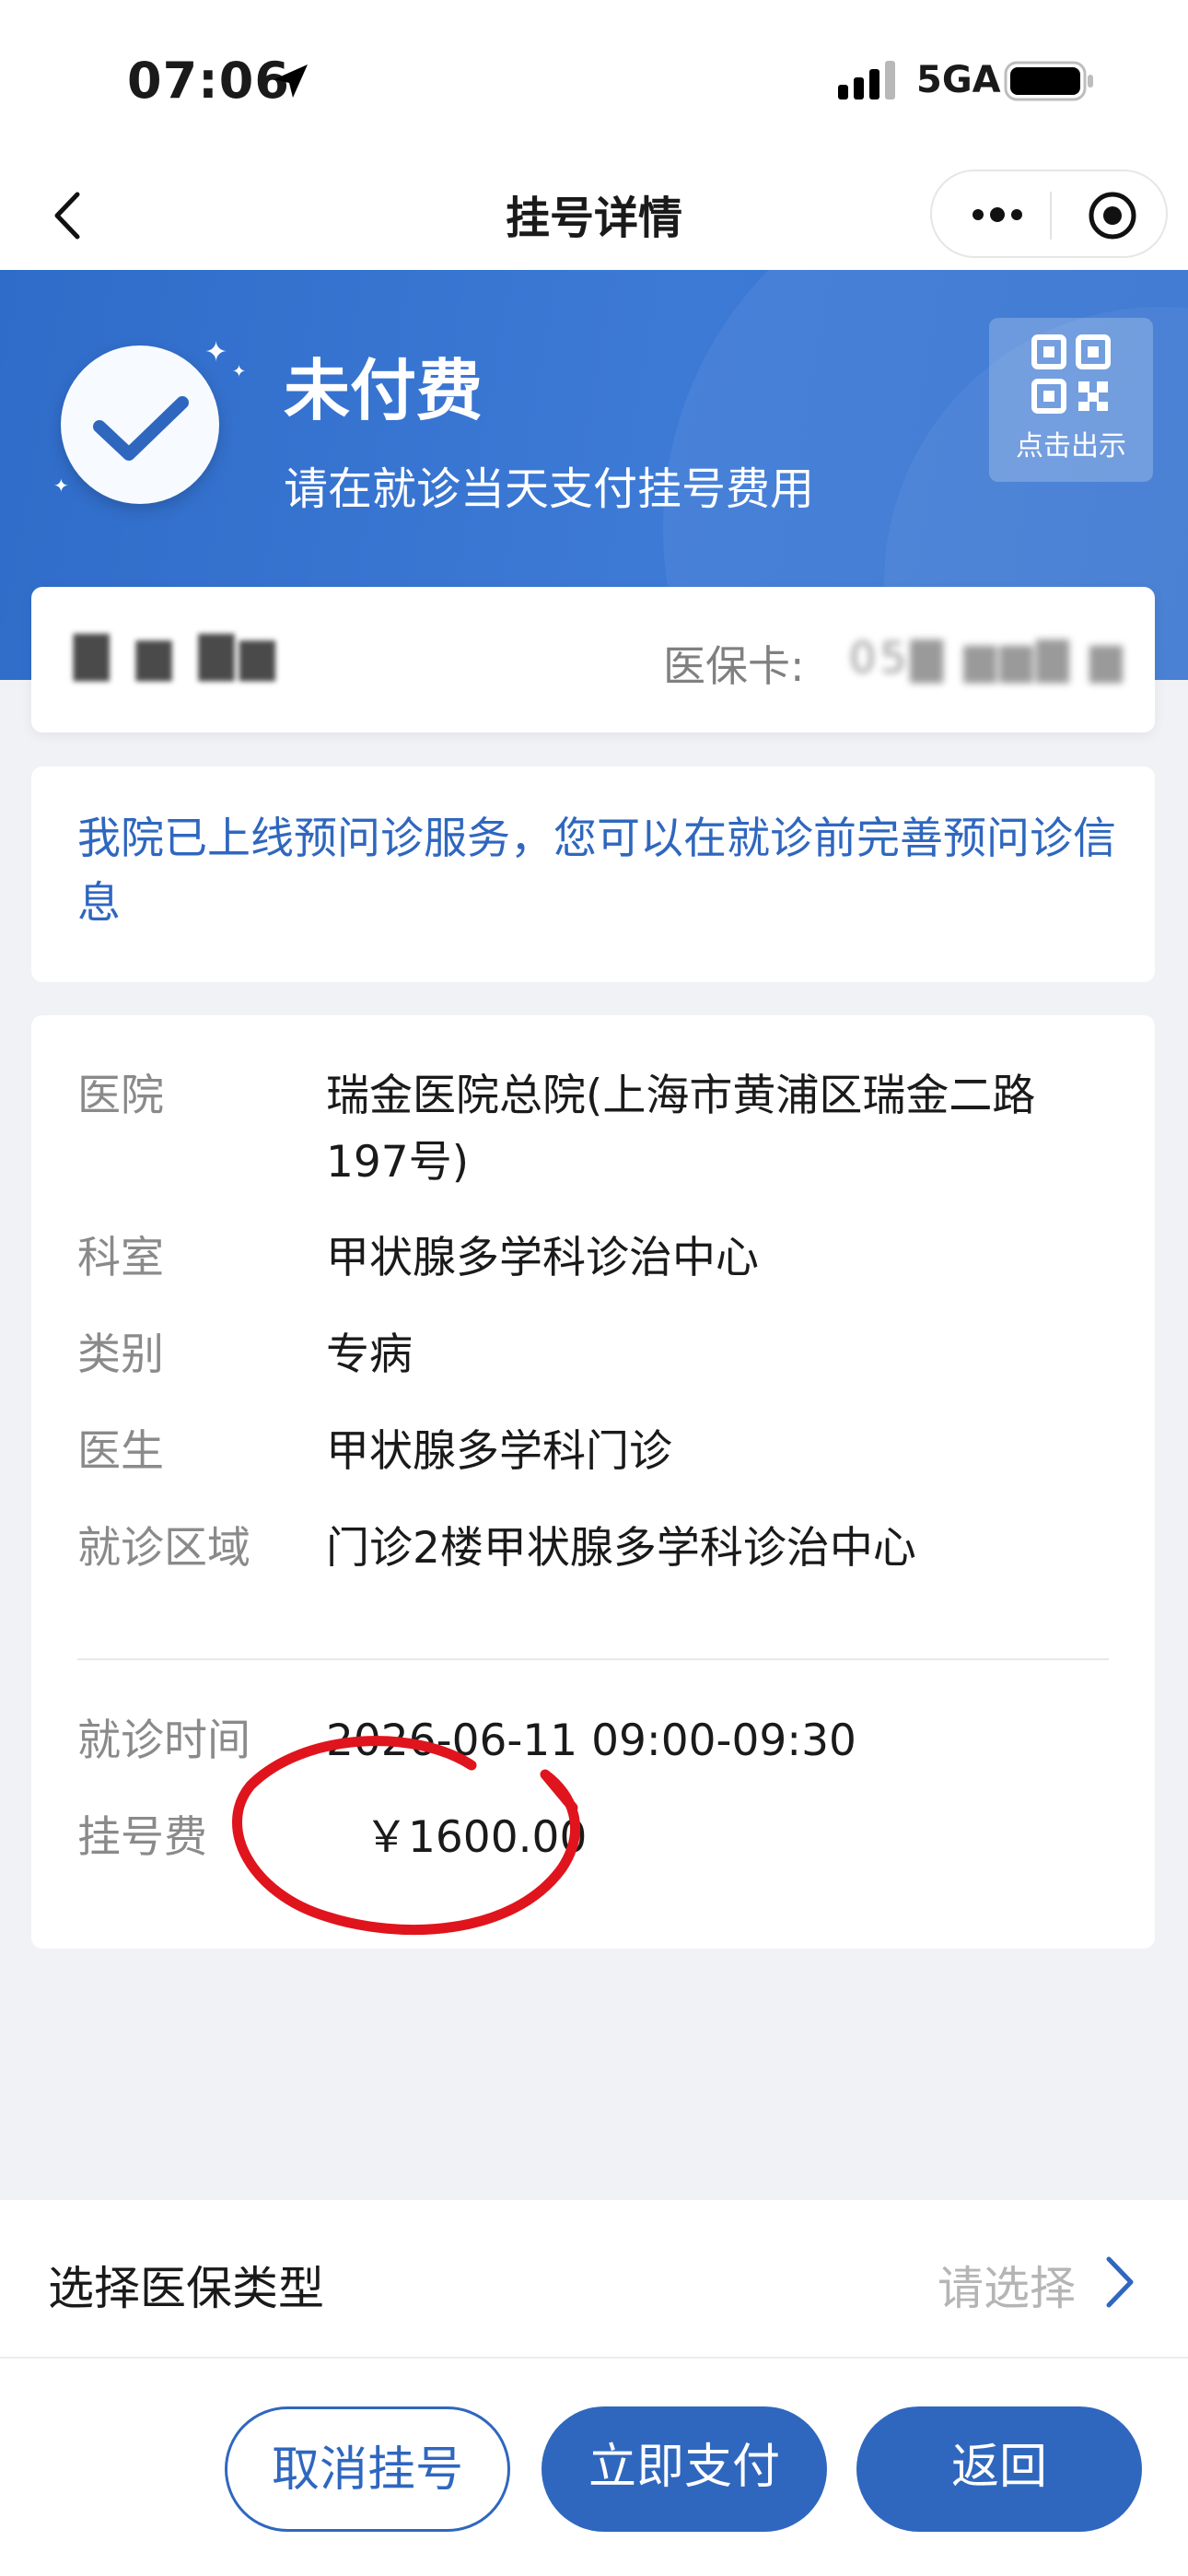 This screenshot has width=1188, height=2576. What do you see at coordinates (681, 1129) in the screenshot?
I see `detail-value: 瑞金医院总院(上海市黄浦区瑞金二路197号)` at bounding box center [681, 1129].